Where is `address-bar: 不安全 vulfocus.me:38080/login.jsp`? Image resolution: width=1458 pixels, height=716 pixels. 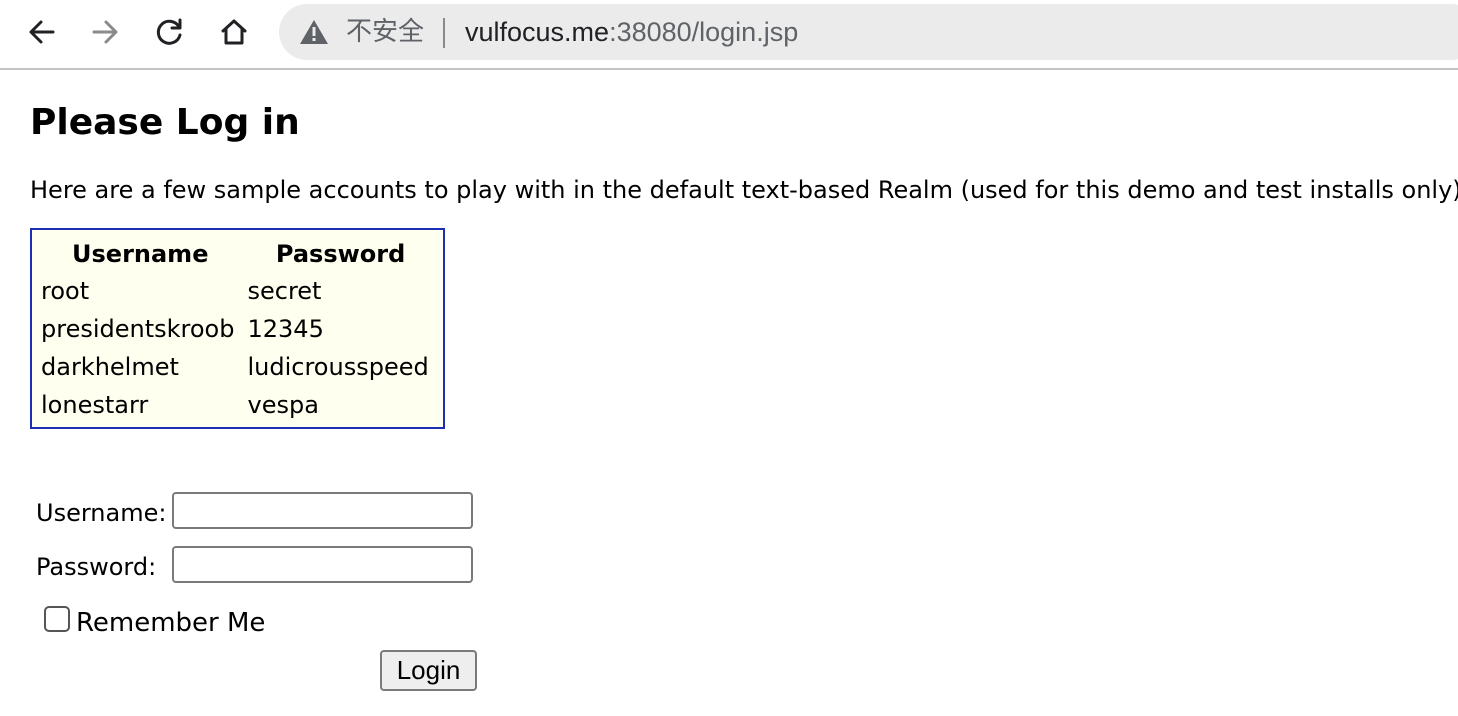 address-bar: 不安全 vulfocus.me:38080/login.jsp is located at coordinates (868, 32).